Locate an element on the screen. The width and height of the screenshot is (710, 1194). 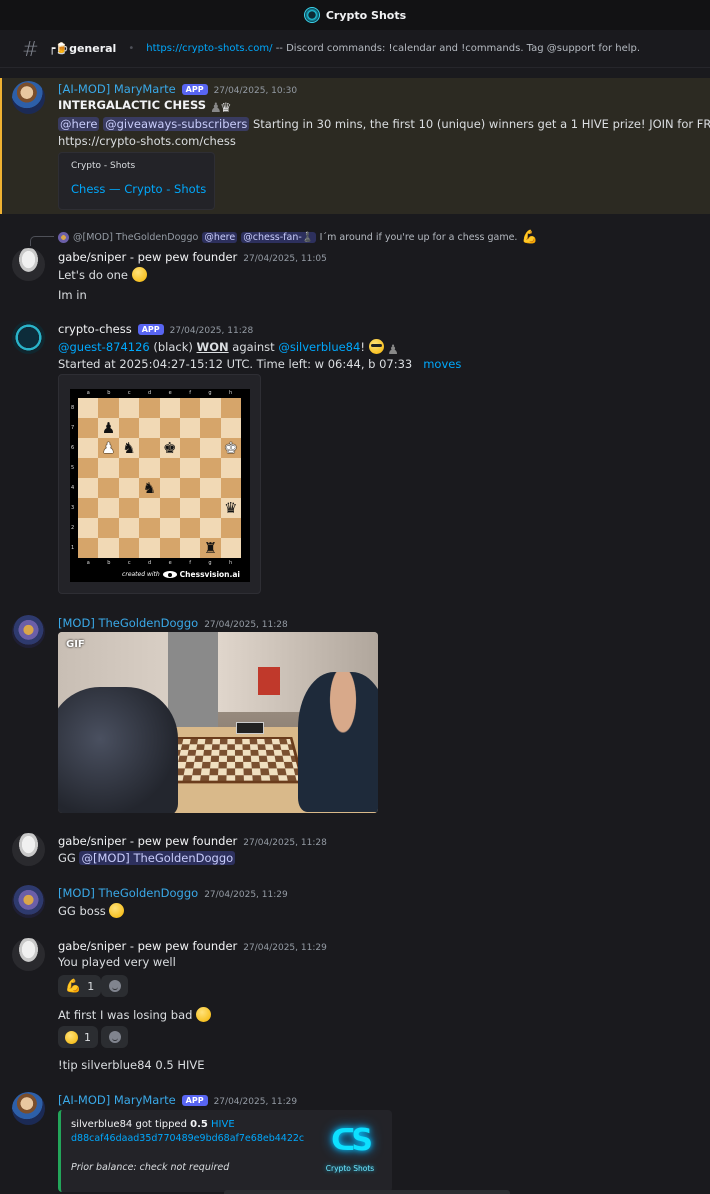
message-title: INTERGALACTIC CHESS ♟♛ is located at coordinates (145, 107).